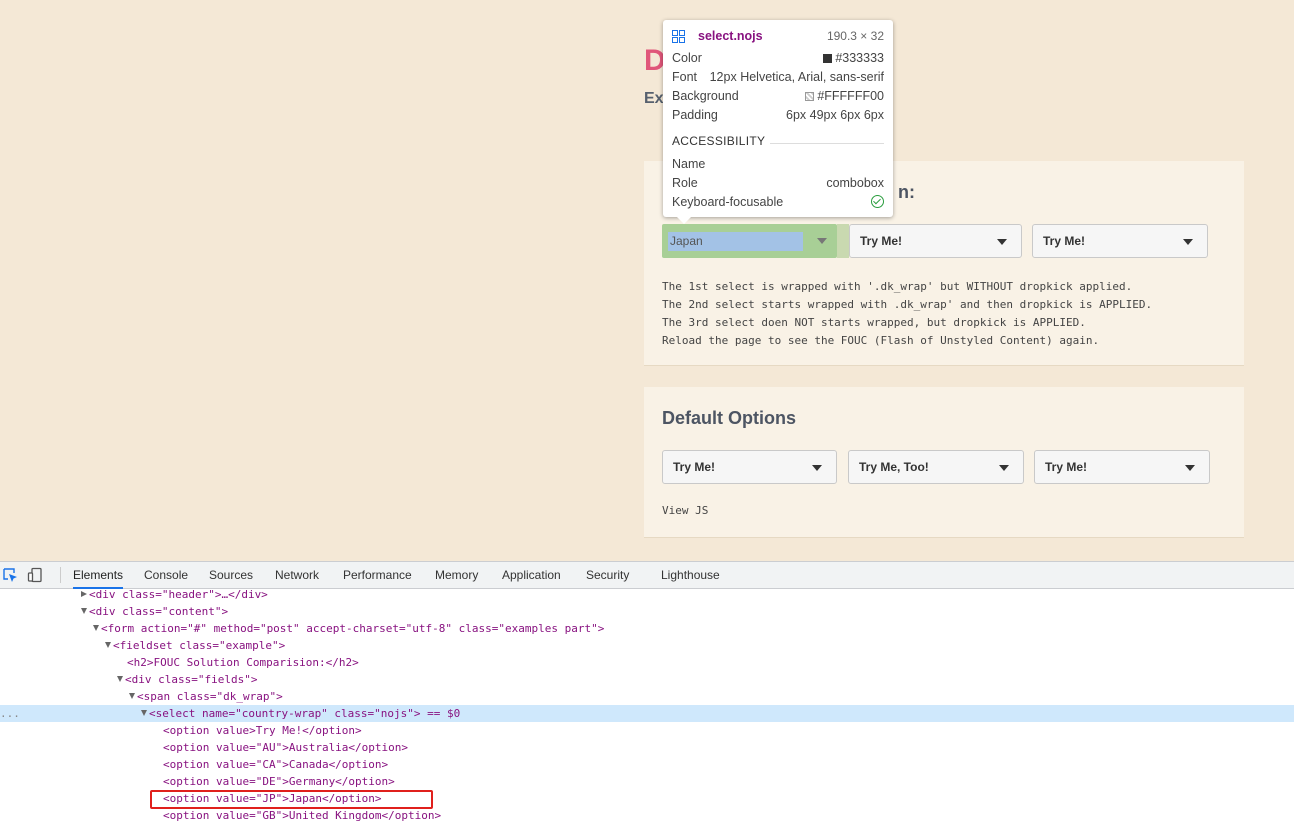  I want to click on dom-line: <span class="dk_wrap">, so click(647, 696).